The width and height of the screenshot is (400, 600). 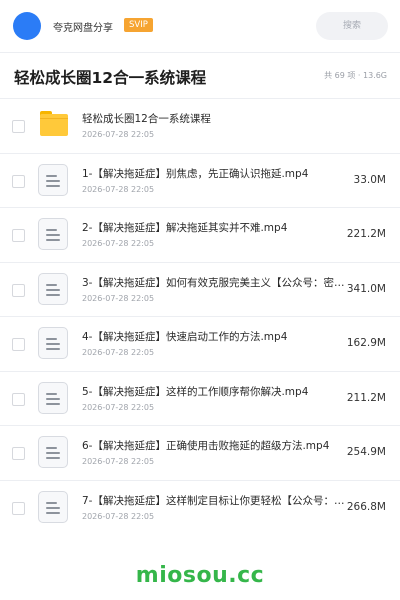 What do you see at coordinates (200, 125) in the screenshot?
I see `folder-row: 轻松成长圈12合一系统课程 2026-07-28 22:05` at bounding box center [200, 125].